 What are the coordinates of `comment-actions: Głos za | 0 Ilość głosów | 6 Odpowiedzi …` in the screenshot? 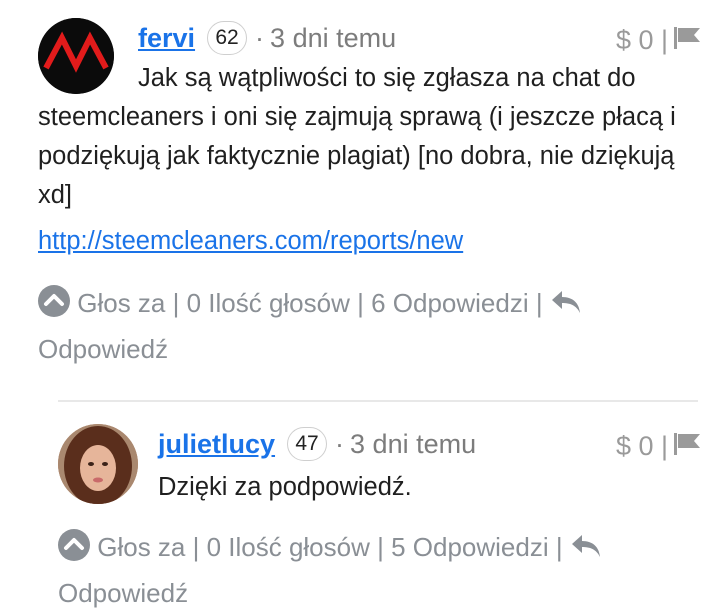 It's located at (363, 326).